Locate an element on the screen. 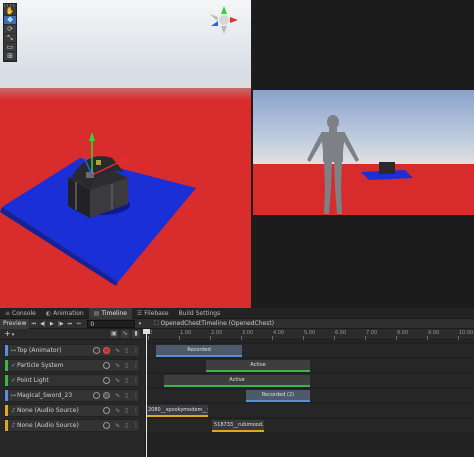 This screenshot has height=457, width=474. ruler-label: 9.00 is located at coordinates (434, 333).